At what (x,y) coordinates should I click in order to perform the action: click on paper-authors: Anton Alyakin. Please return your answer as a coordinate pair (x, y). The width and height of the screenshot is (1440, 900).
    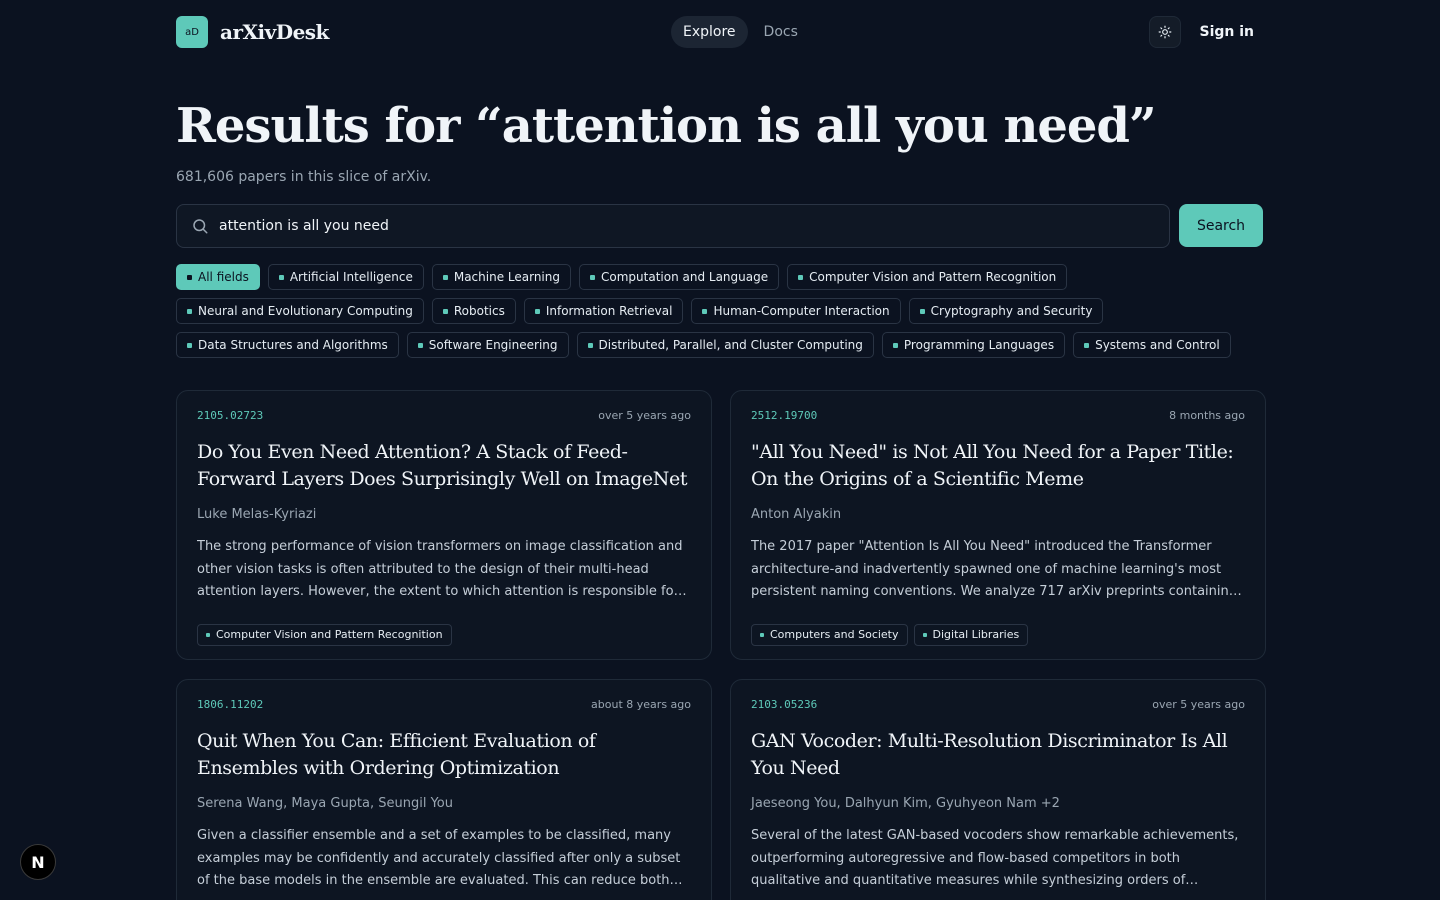
    Looking at the image, I should click on (796, 514).